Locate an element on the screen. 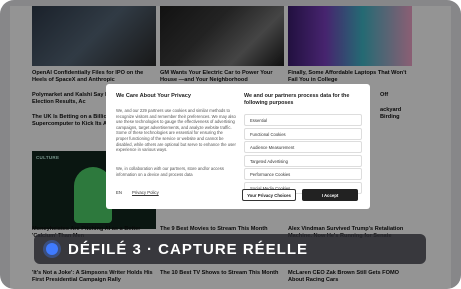 This screenshot has height=289, width=461. privacy-choices-button: Your Privacy Choices is located at coordinates (269, 195).